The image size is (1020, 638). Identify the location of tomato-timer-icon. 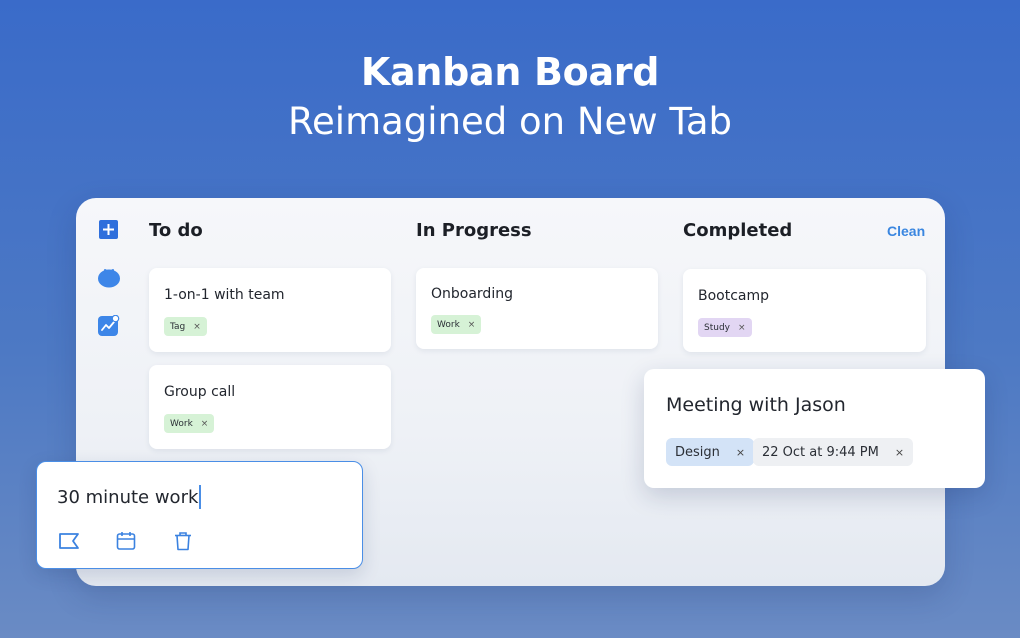
(109, 277).